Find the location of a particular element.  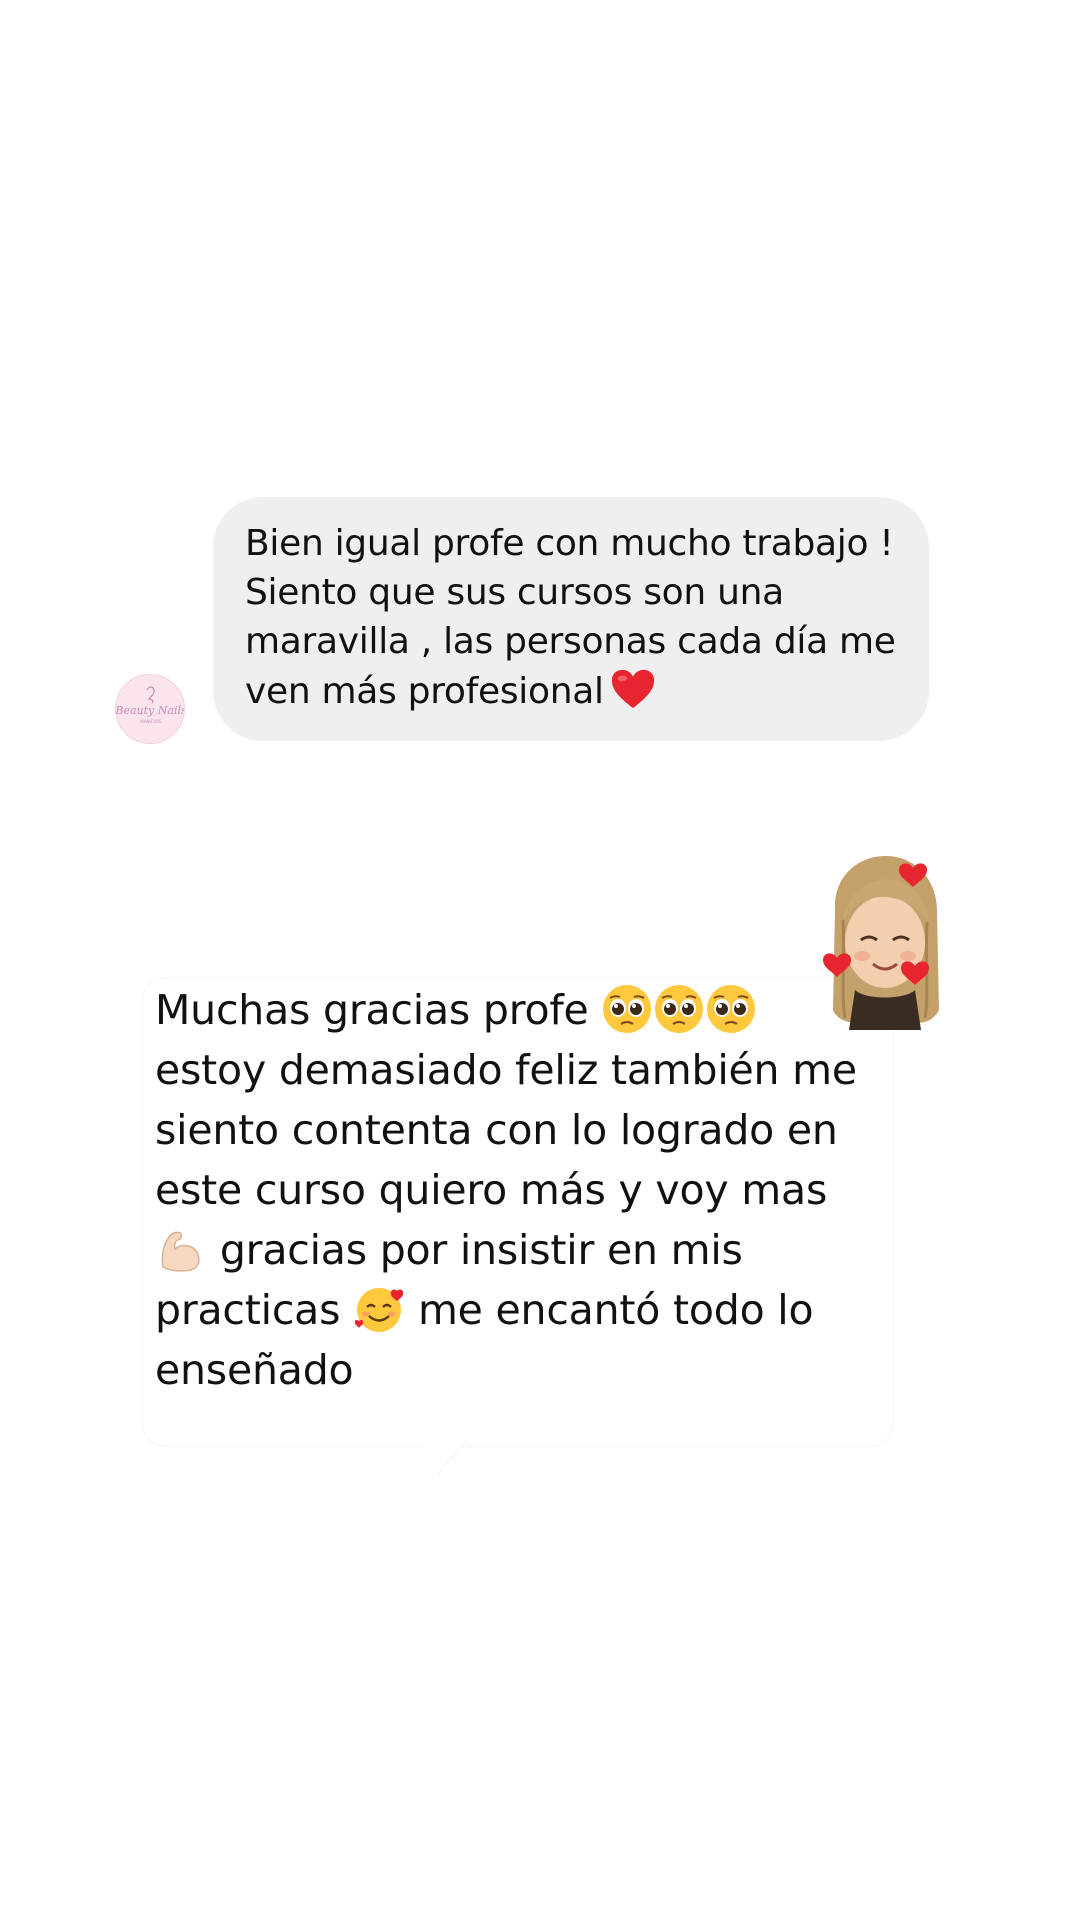

reply-line-6a: practicas is located at coordinates (248, 1310).